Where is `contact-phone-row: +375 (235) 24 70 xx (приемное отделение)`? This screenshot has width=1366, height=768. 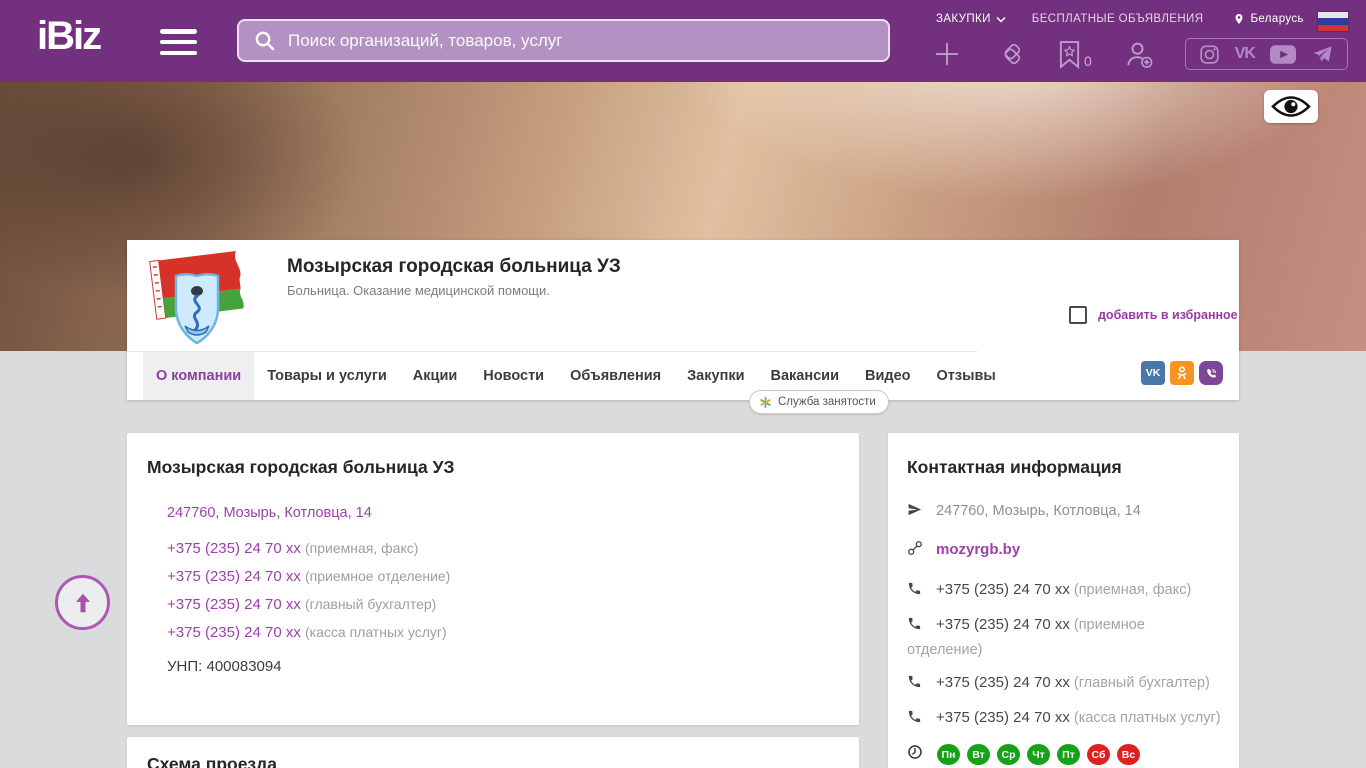
contact-phone-row: +375 (235) 24 70 xx (приемное отделение) is located at coordinates (1026, 637).